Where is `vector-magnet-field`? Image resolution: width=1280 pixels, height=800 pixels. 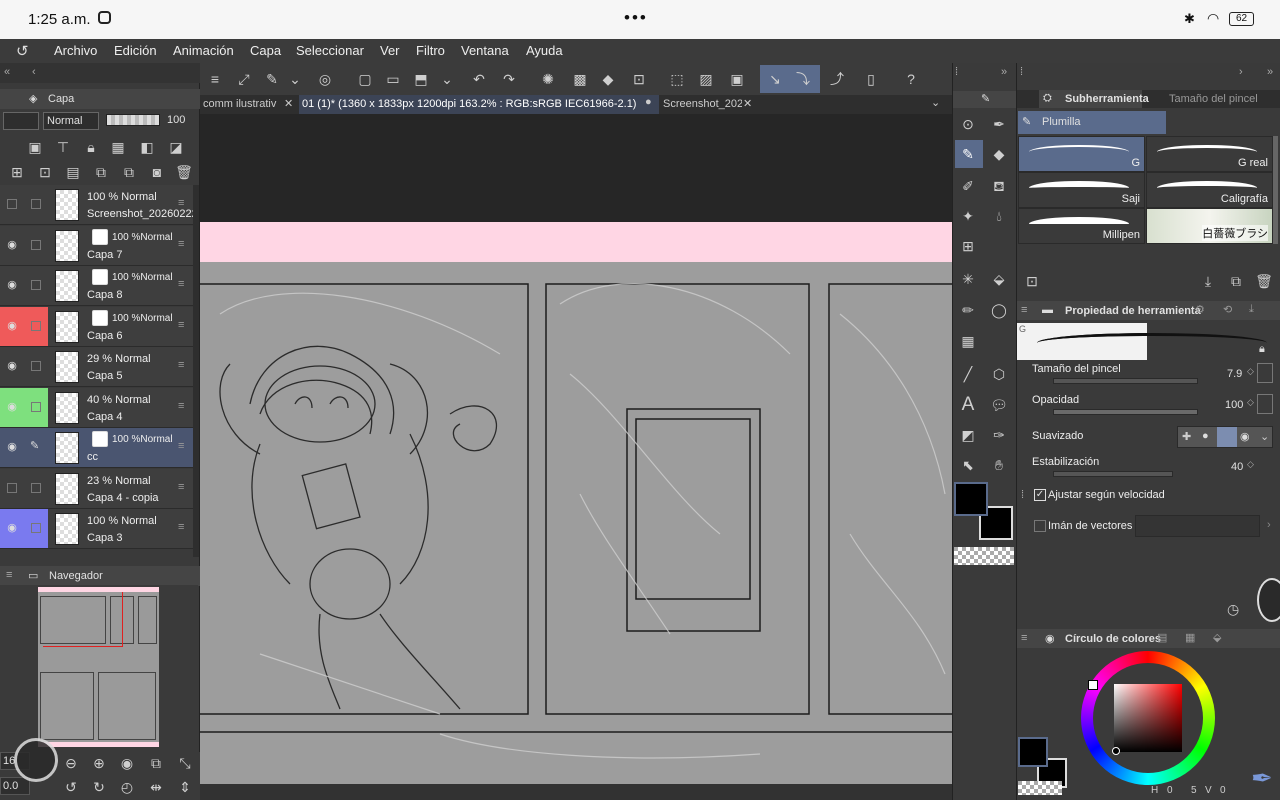
vector-magnet-field is located at coordinates (1197, 526).